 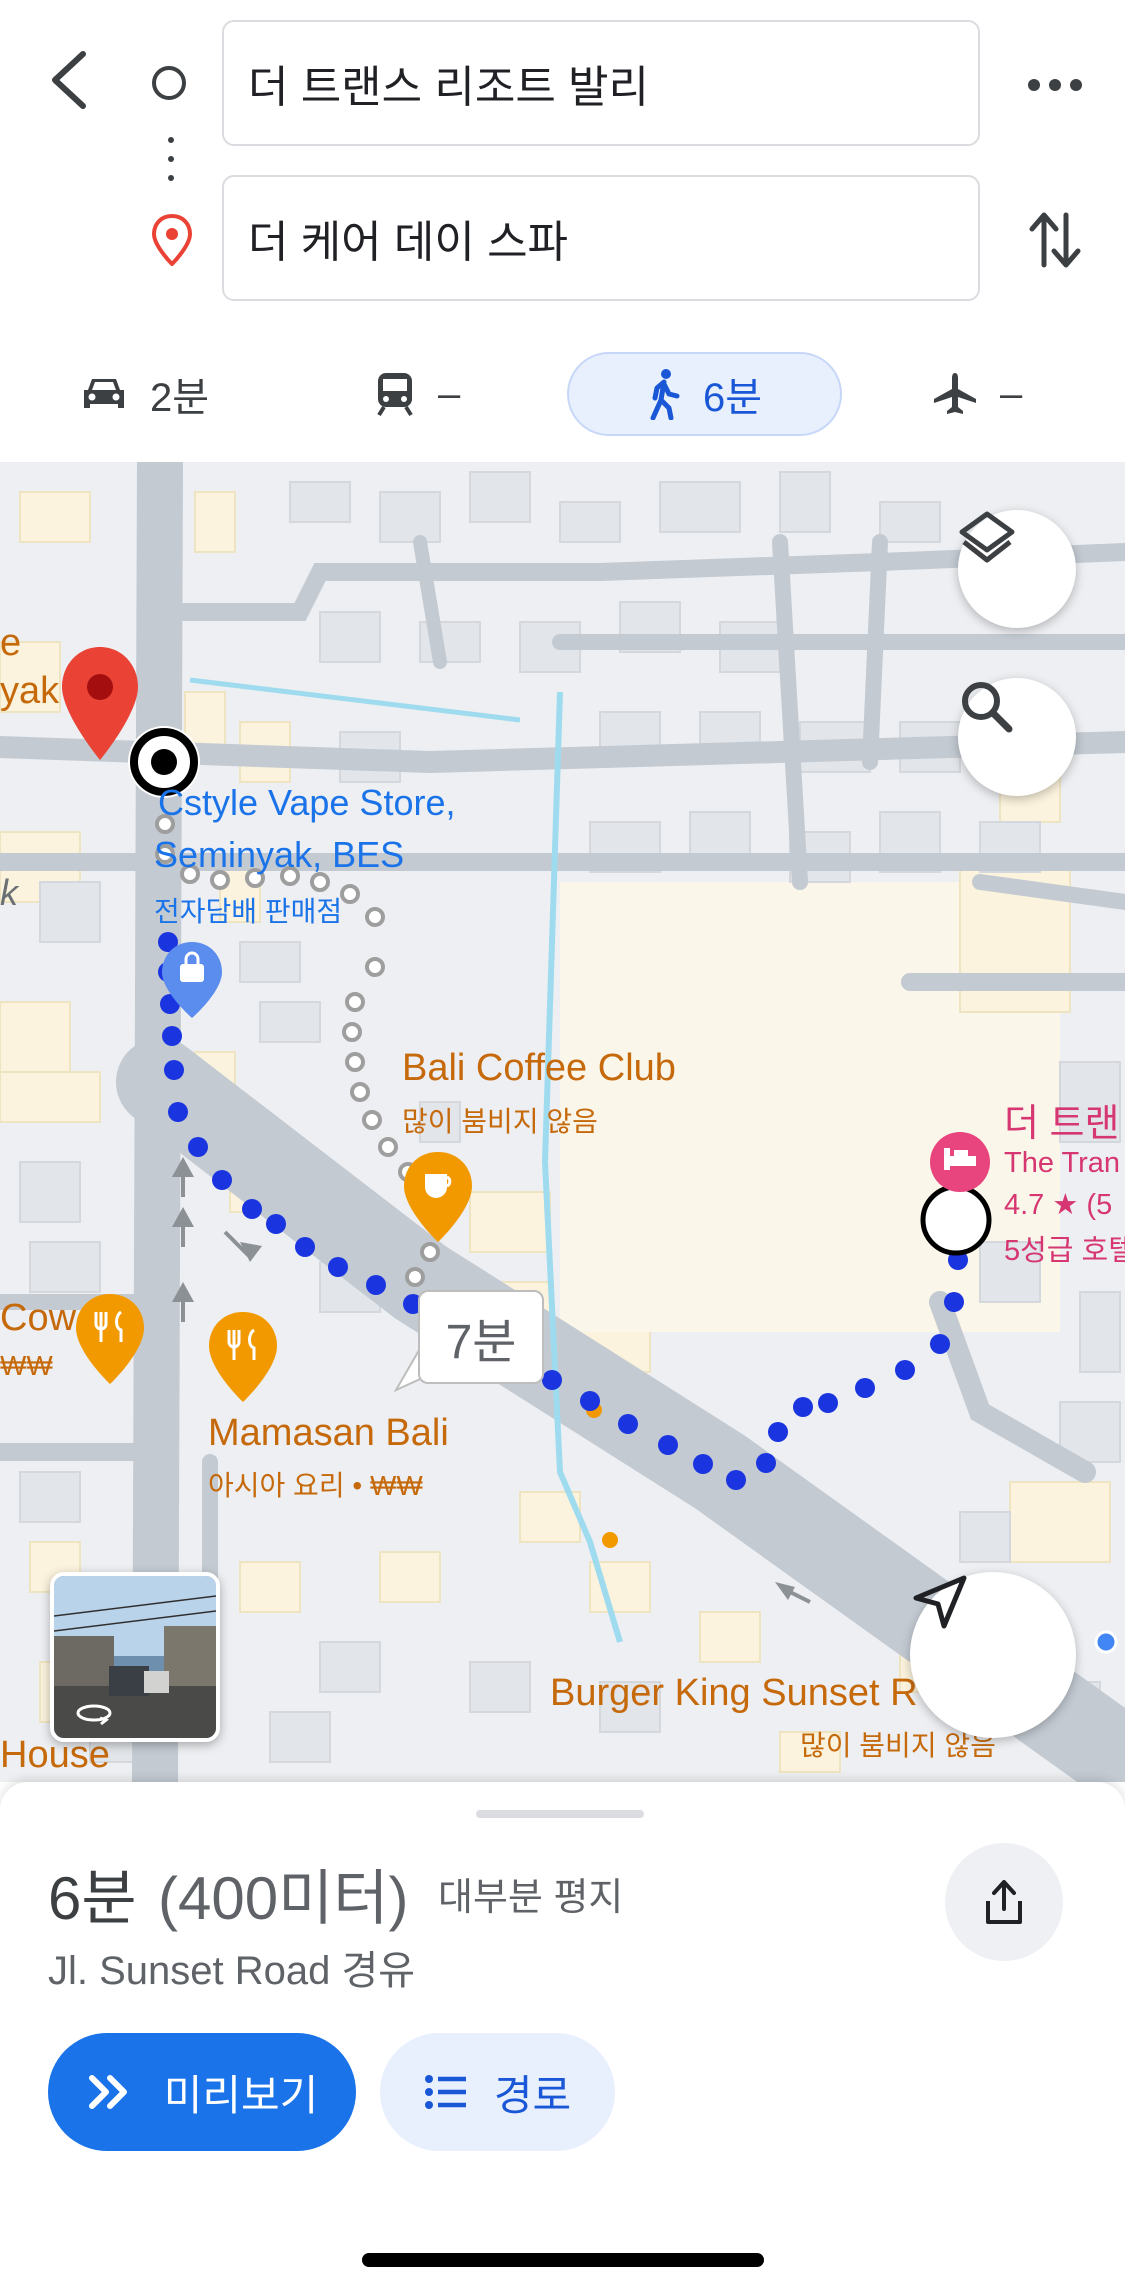 What do you see at coordinates (92, 1898) in the screenshot?
I see `route-duration: 6분` at bounding box center [92, 1898].